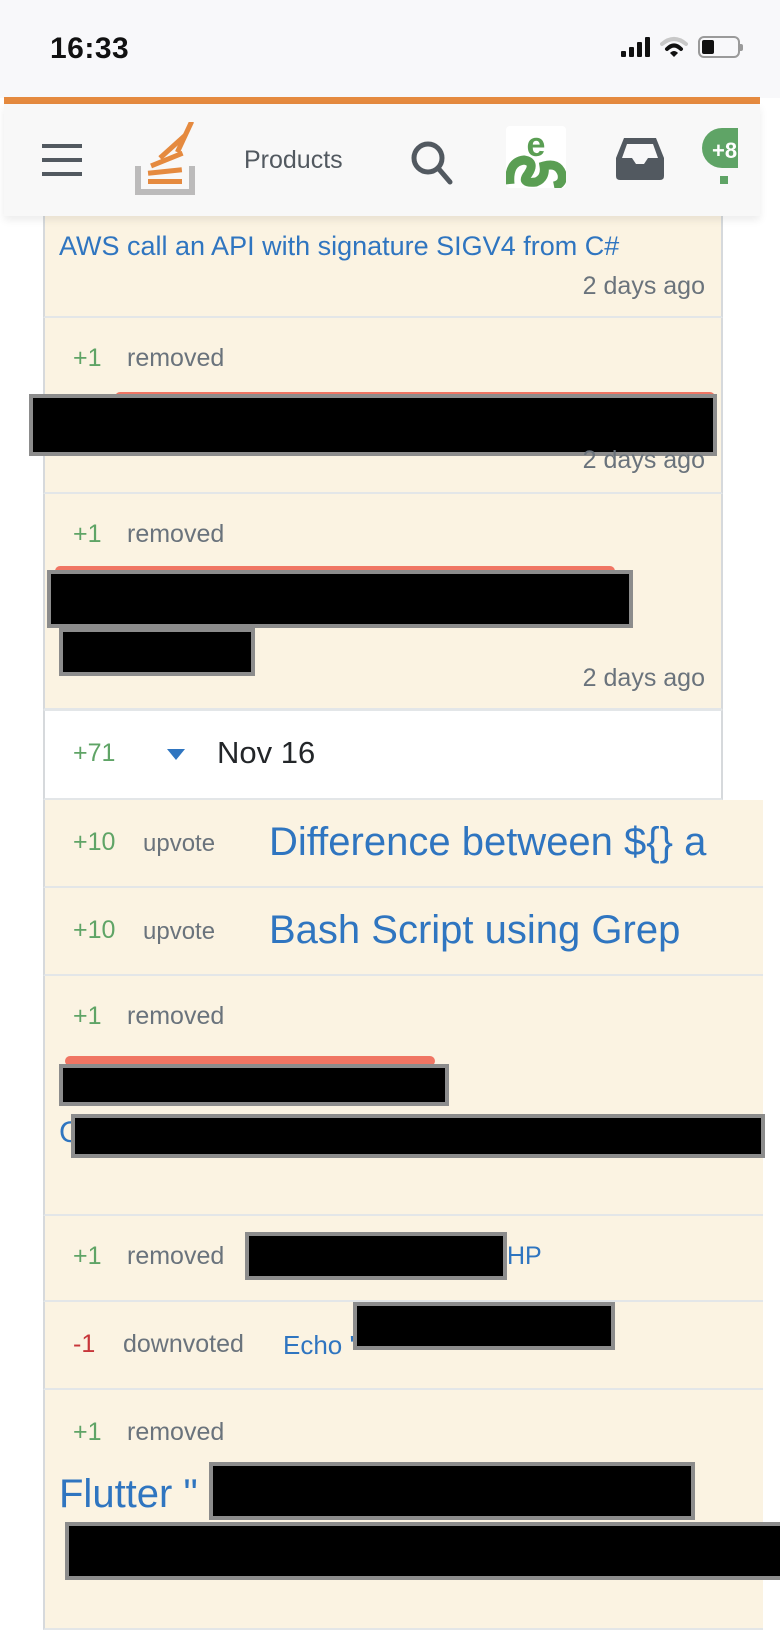 Image resolution: width=780 pixels, height=1630 pixels. I want to click on question-link: HP, so click(524, 1256).